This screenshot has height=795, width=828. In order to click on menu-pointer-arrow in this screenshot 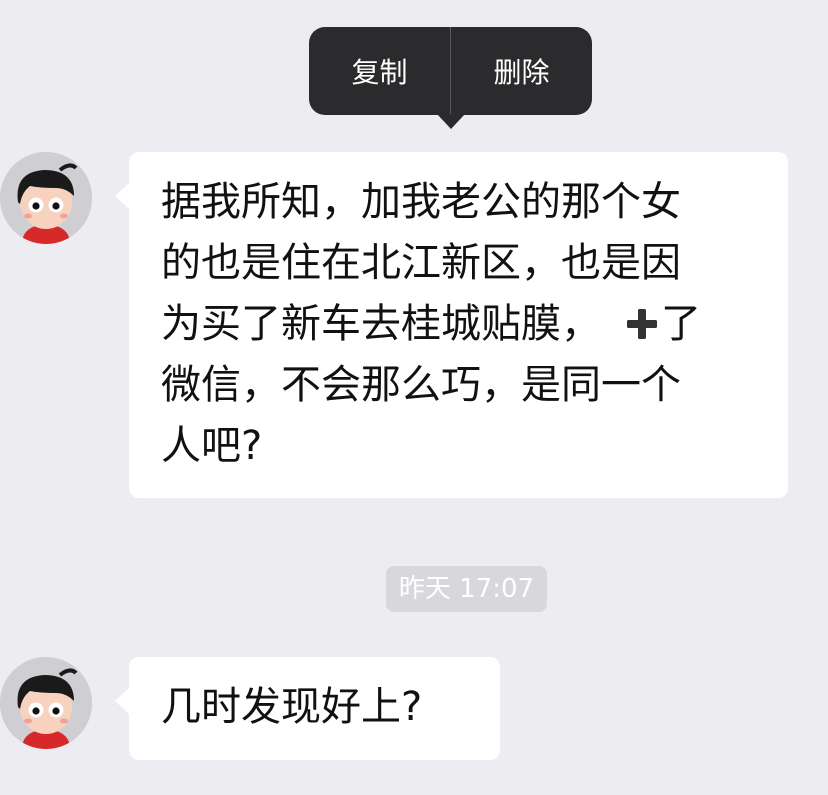, I will do `click(450, 121)`.